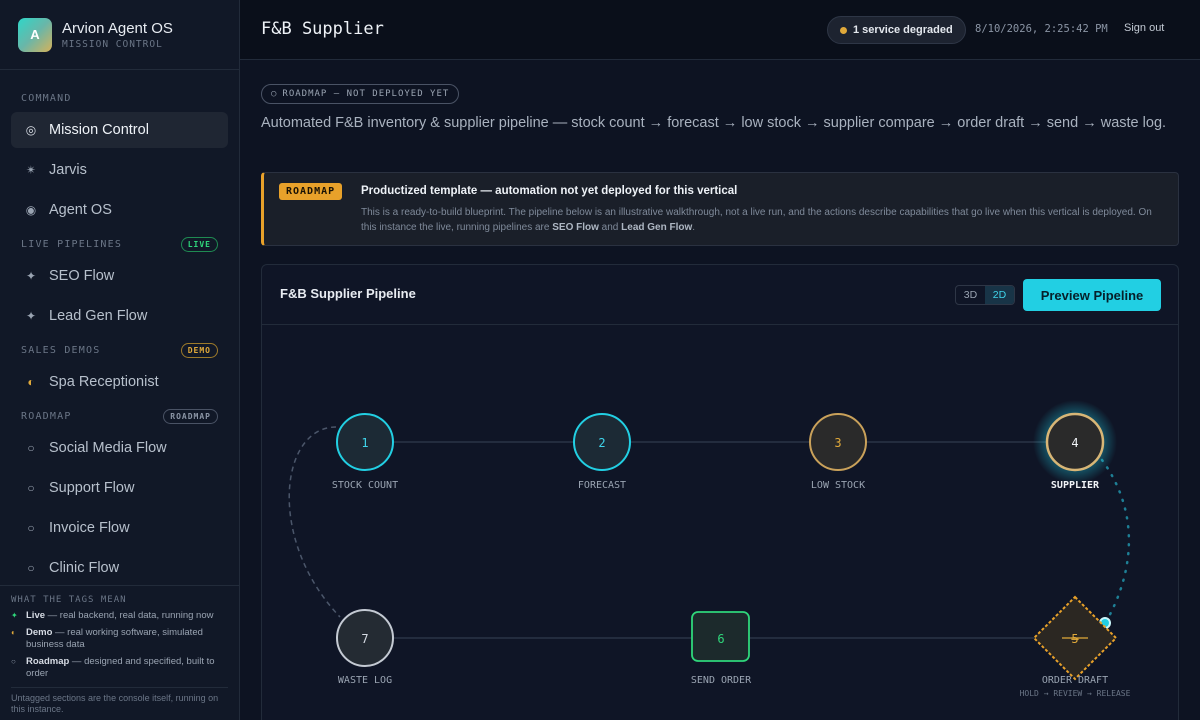 Image resolution: width=1200 pixels, height=720 pixels. What do you see at coordinates (720, 639) in the screenshot?
I see `node-number: 6` at bounding box center [720, 639].